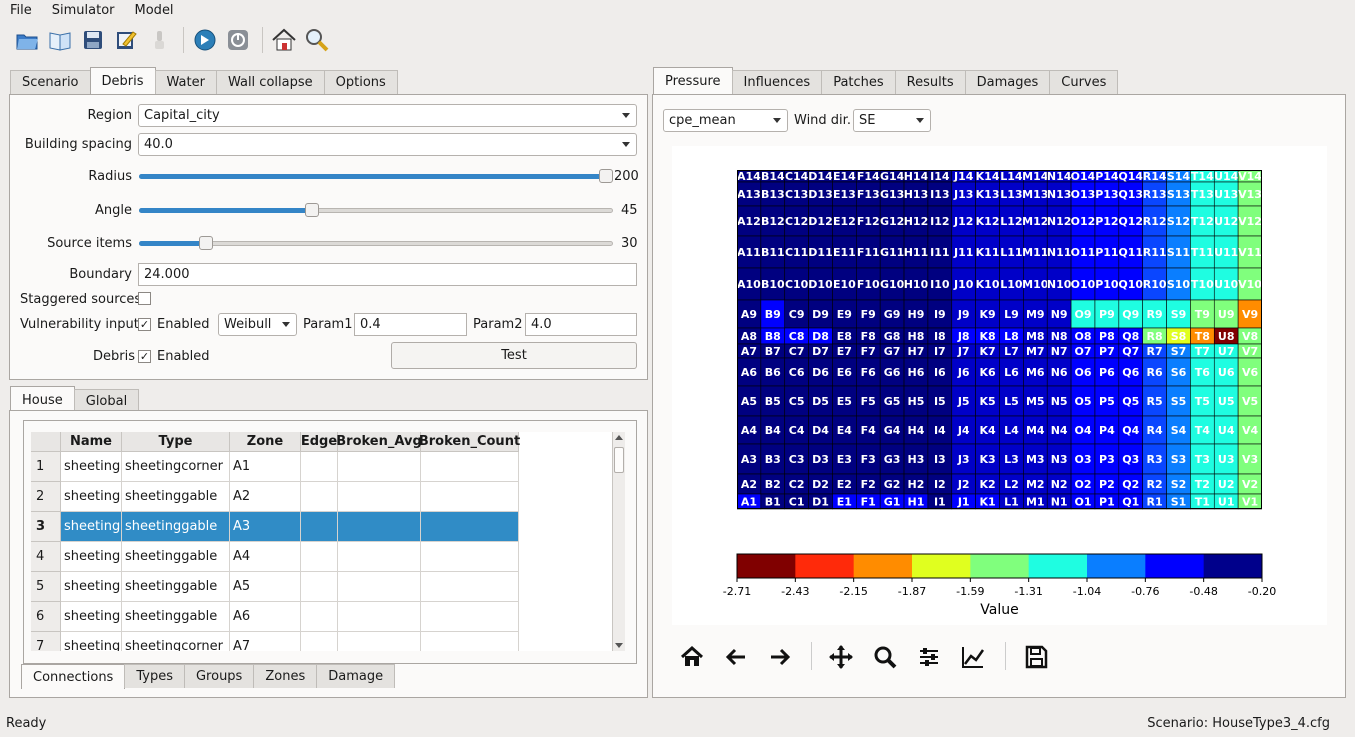  I want to click on table-cell: A2, so click(265, 497).